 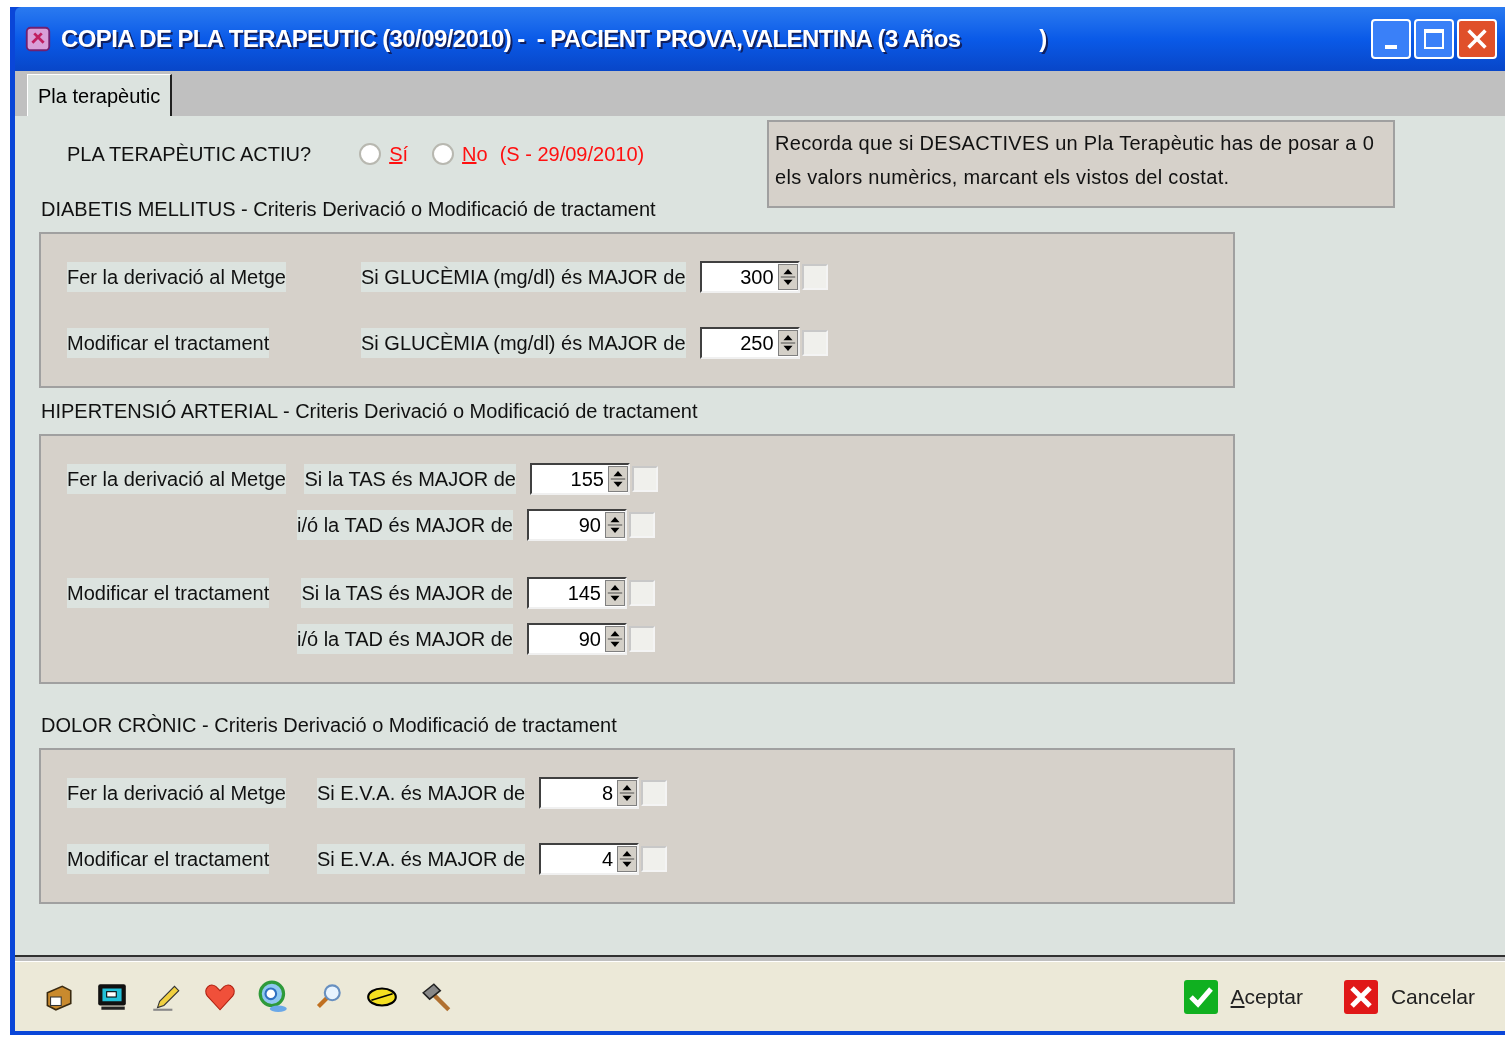 I want to click on section-heading: HIPERTENSIÓ ARTERIAL - Criteris Derivació o Modificació de tractament, so click(x=369, y=411).